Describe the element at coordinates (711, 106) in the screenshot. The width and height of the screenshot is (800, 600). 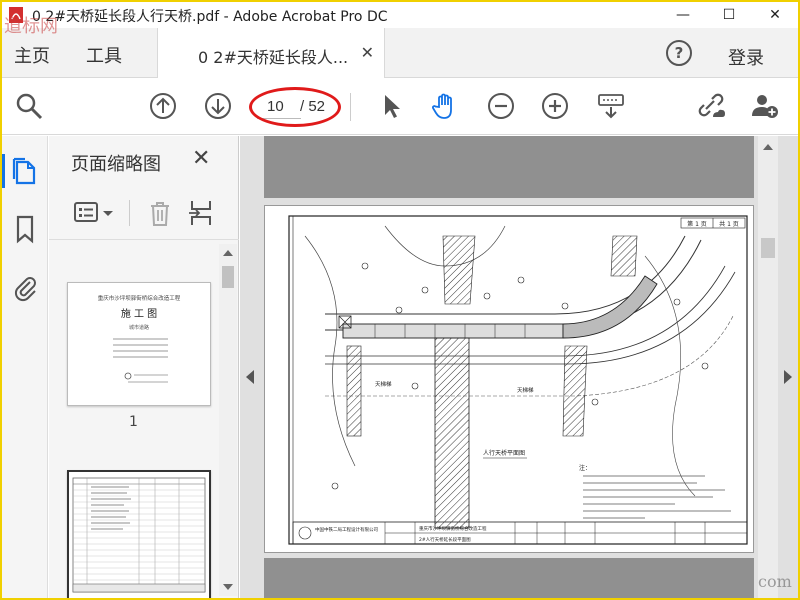
I see `share-link-icon` at that location.